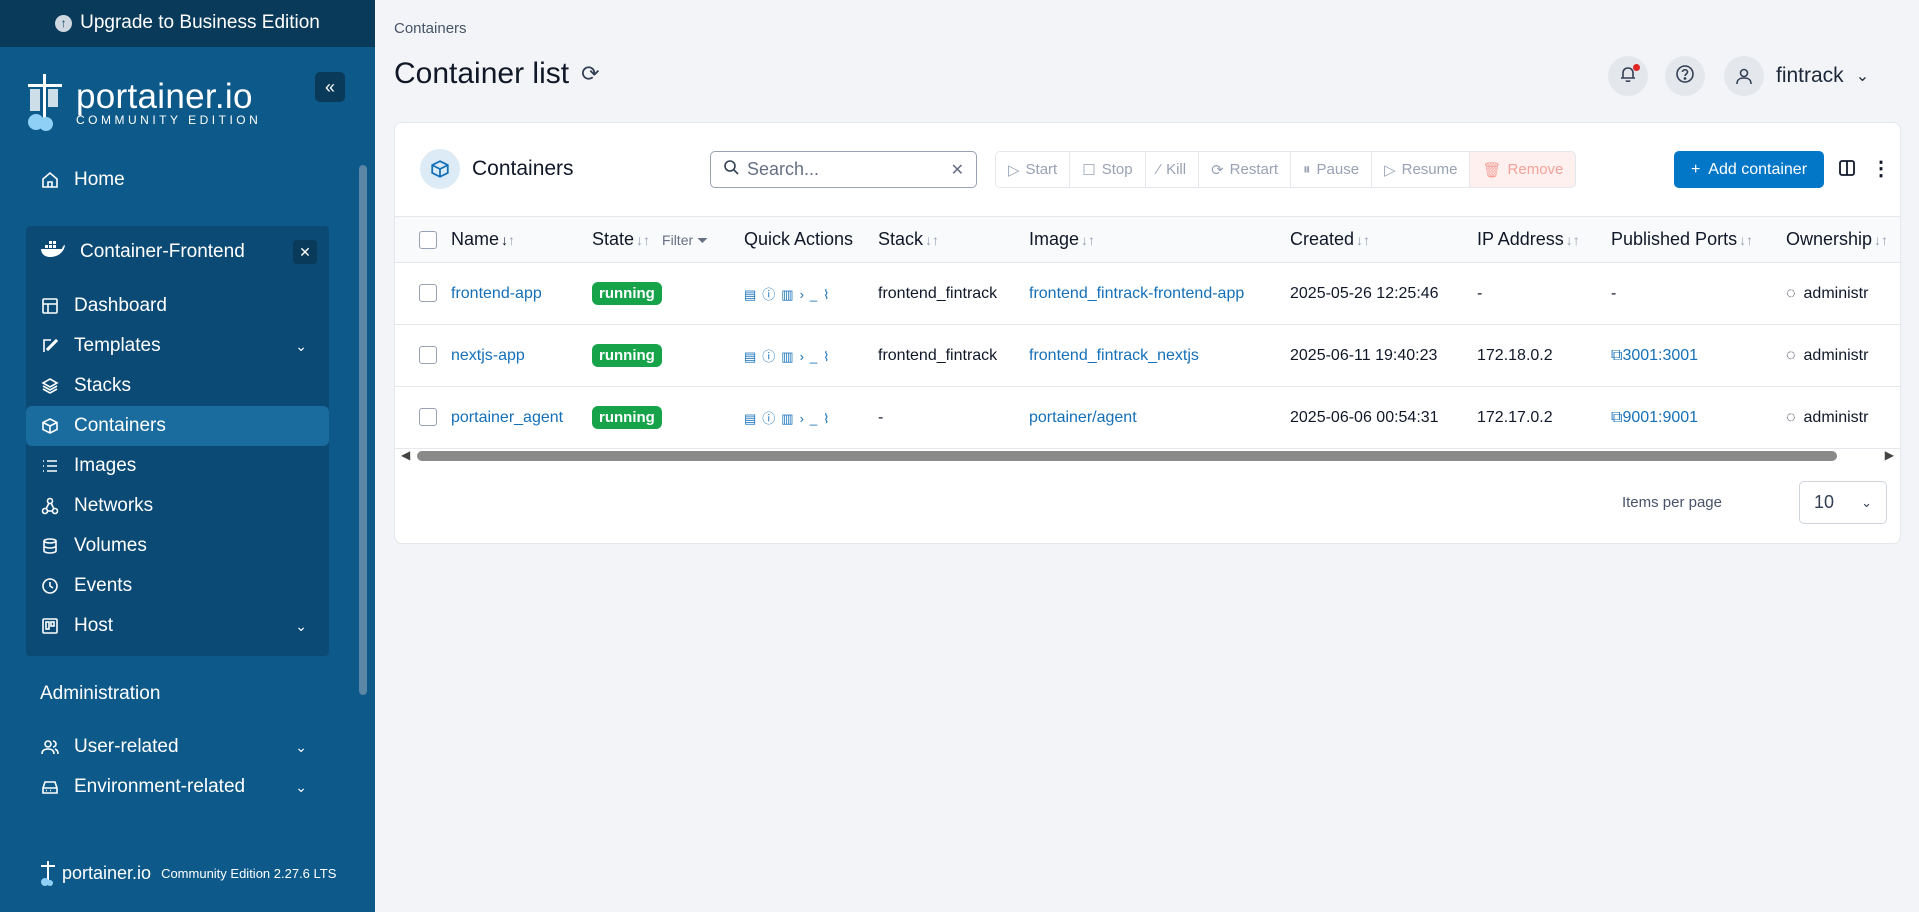 The height and width of the screenshot is (912, 1919). Describe the element at coordinates (521, 239) in the screenshot. I see `col-name: Name ↓↑` at that location.